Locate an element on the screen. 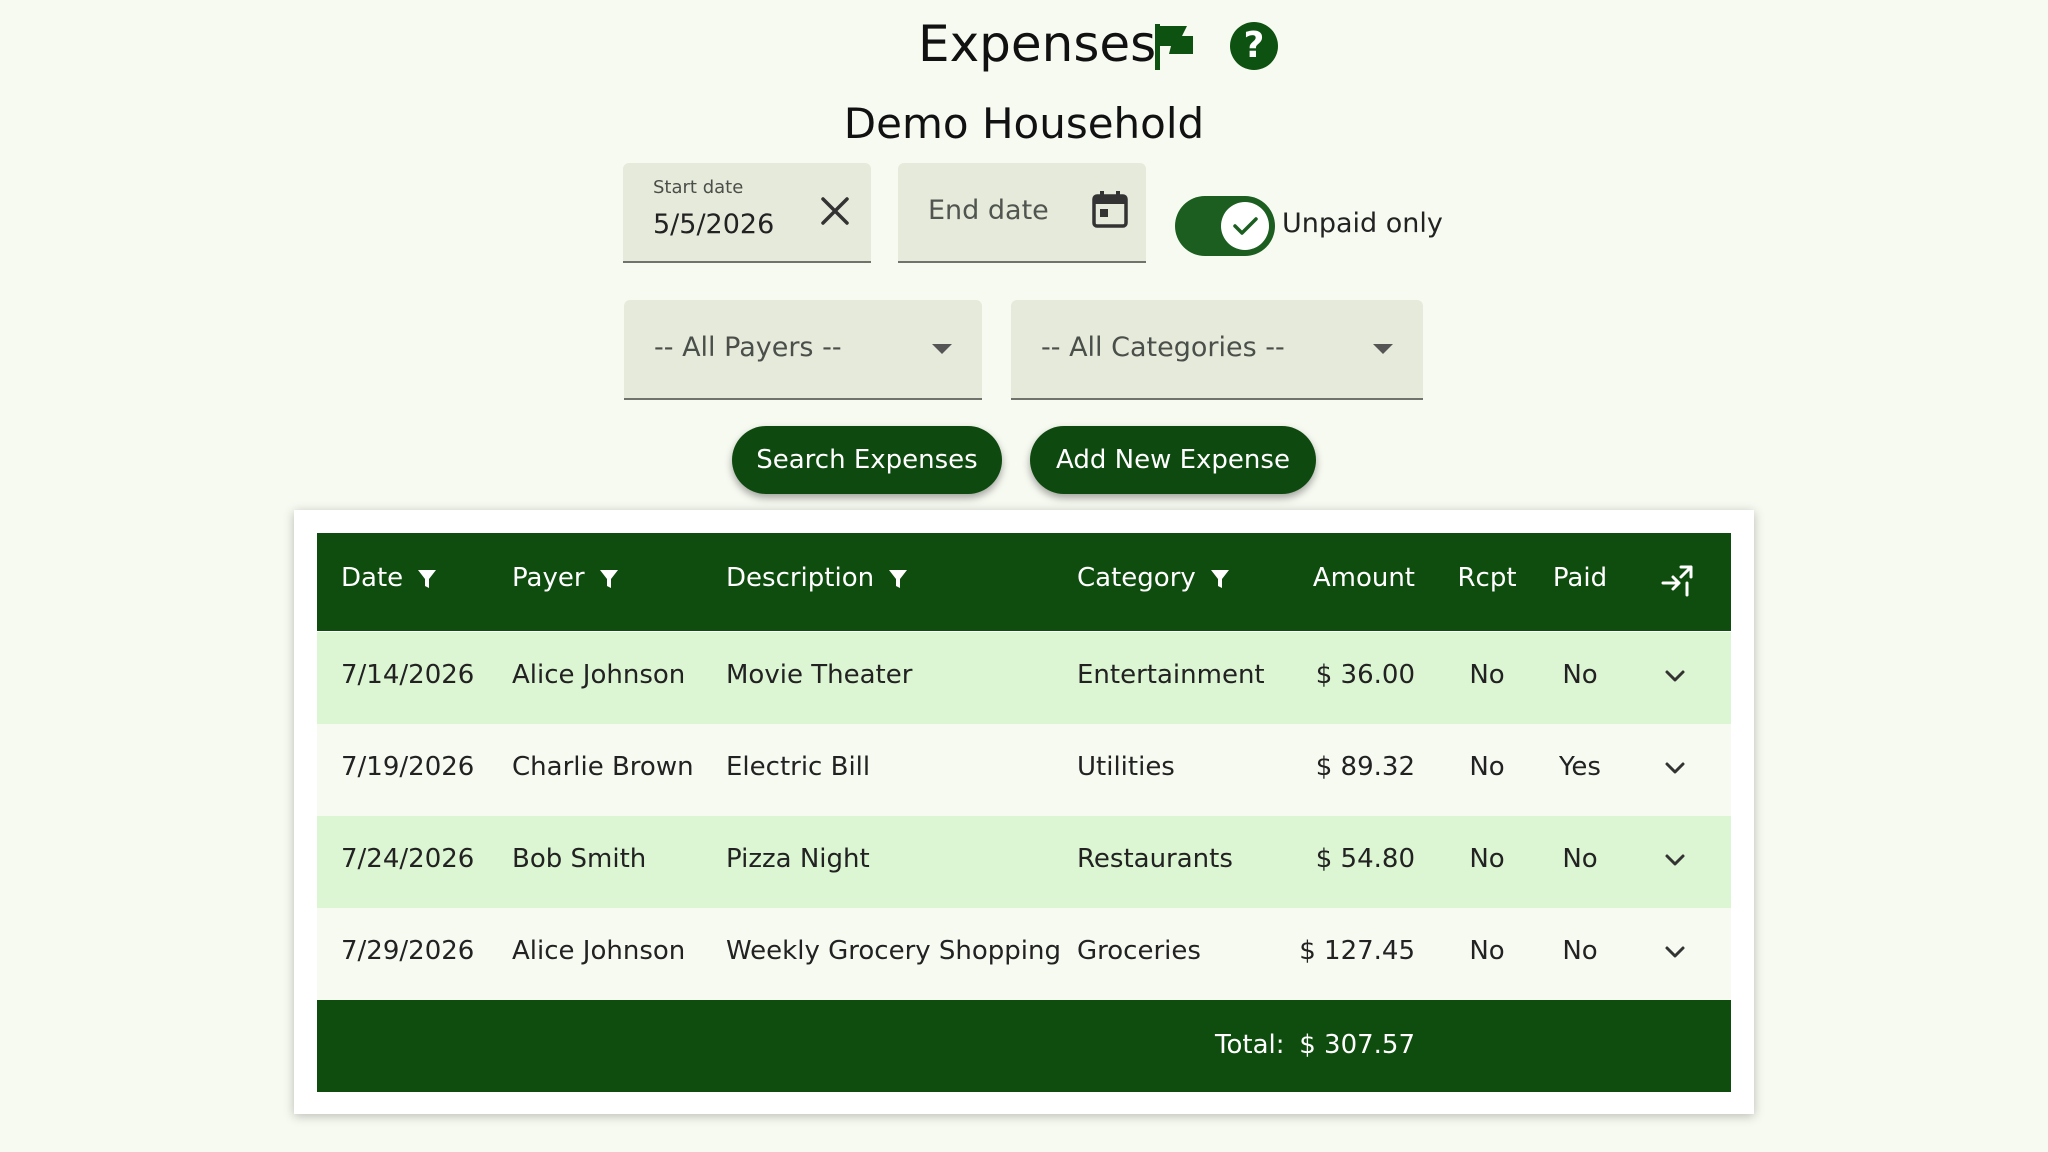 The image size is (2048, 1152). cell-date: 7/29/2026 is located at coordinates (408, 951).